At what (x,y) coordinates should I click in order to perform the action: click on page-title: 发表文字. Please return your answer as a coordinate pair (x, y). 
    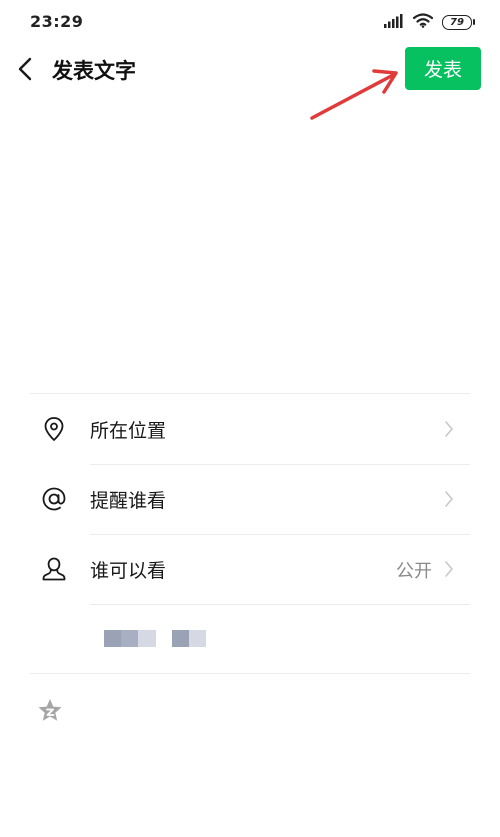
    Looking at the image, I should click on (94, 71).